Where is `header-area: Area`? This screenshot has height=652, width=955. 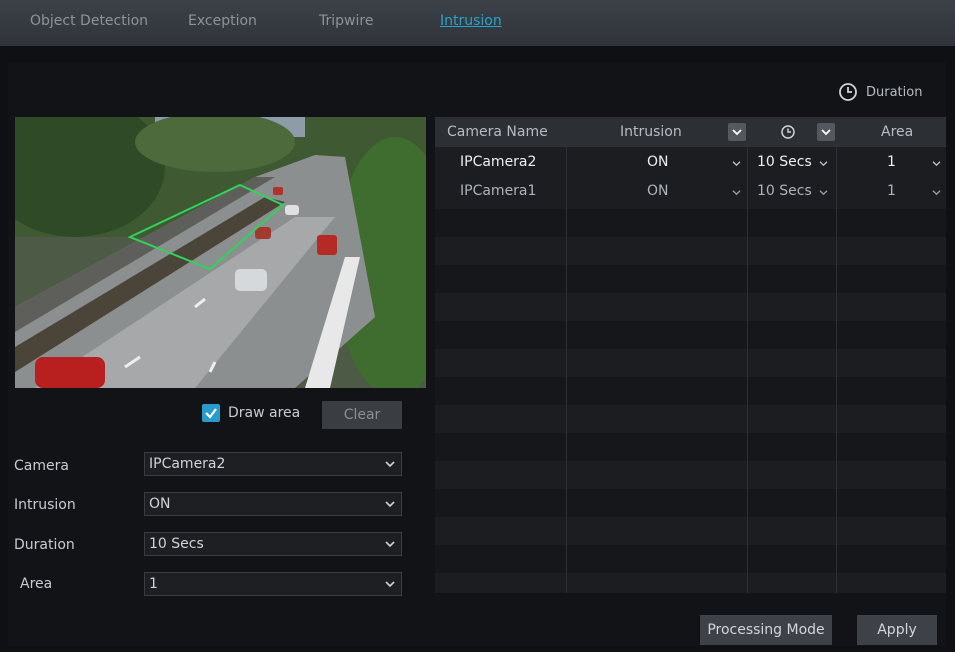
header-area: Area is located at coordinates (897, 132).